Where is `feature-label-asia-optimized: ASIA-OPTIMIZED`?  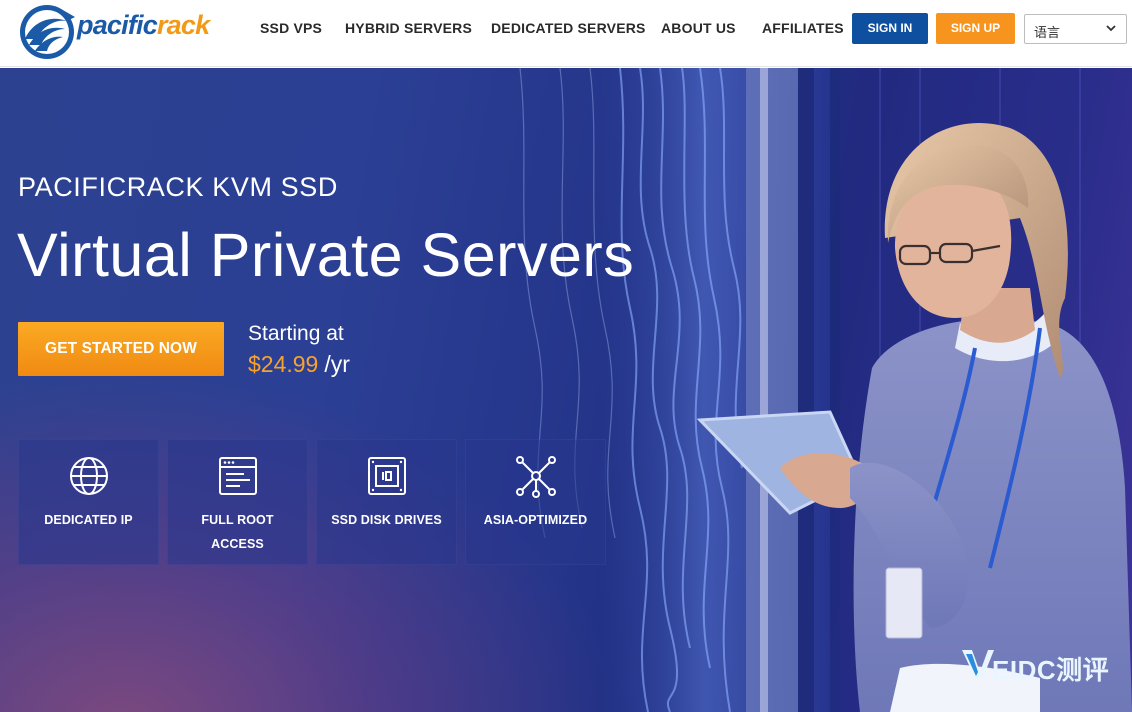
feature-label-asia-optimized: ASIA-OPTIMIZED is located at coordinates (535, 520).